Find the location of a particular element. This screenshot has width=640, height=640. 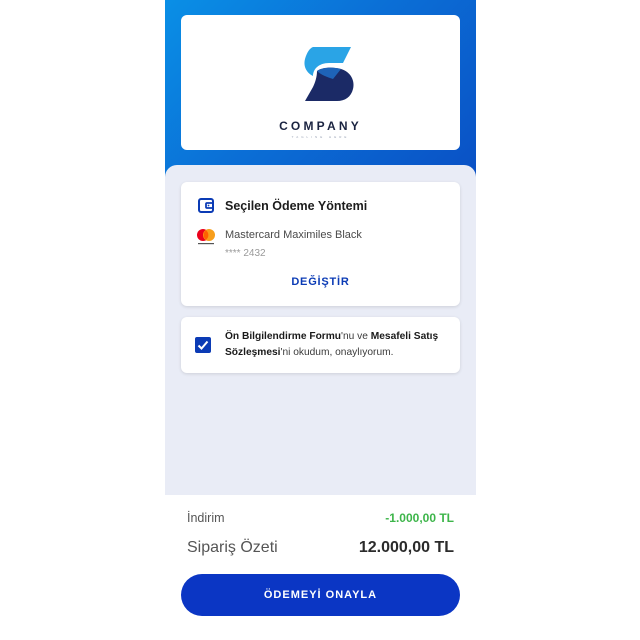

total-label: Sipariş Özeti is located at coordinates (232, 547).